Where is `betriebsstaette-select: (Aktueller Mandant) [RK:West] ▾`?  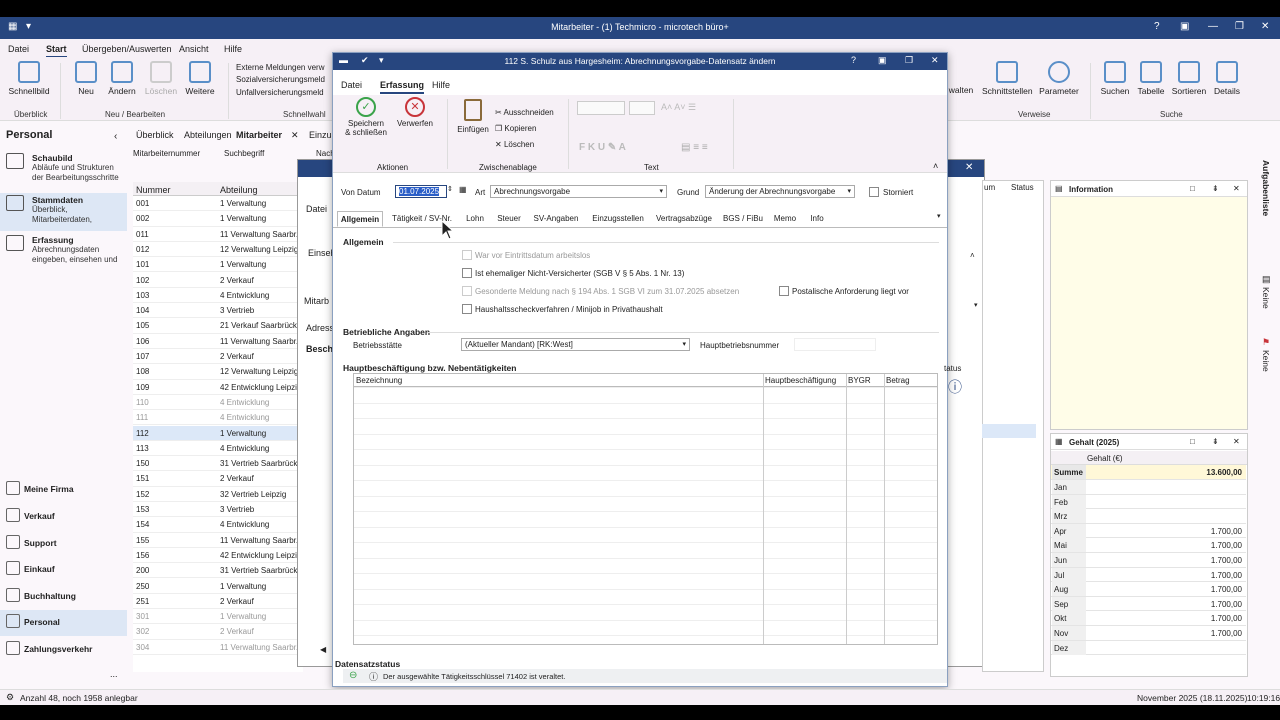
betriebsstaette-select: (Aktueller Mandant) [RK:West] ▾ is located at coordinates (575, 344).